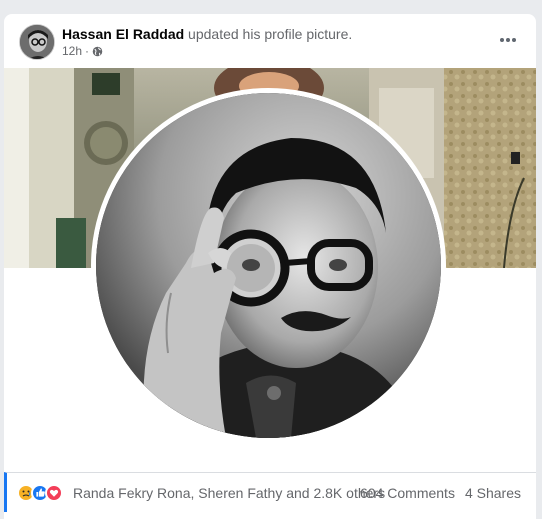 This screenshot has width=542, height=519. I want to click on author-name: Hassan El Raddad, so click(123, 34).